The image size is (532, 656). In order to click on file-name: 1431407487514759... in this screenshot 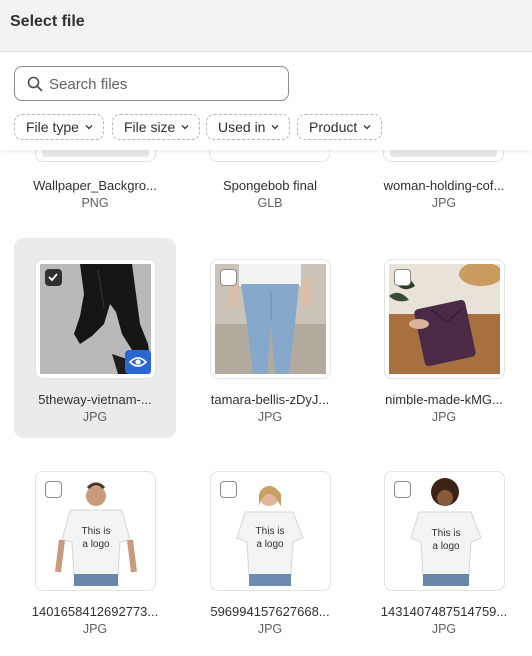, I will do `click(444, 611)`.